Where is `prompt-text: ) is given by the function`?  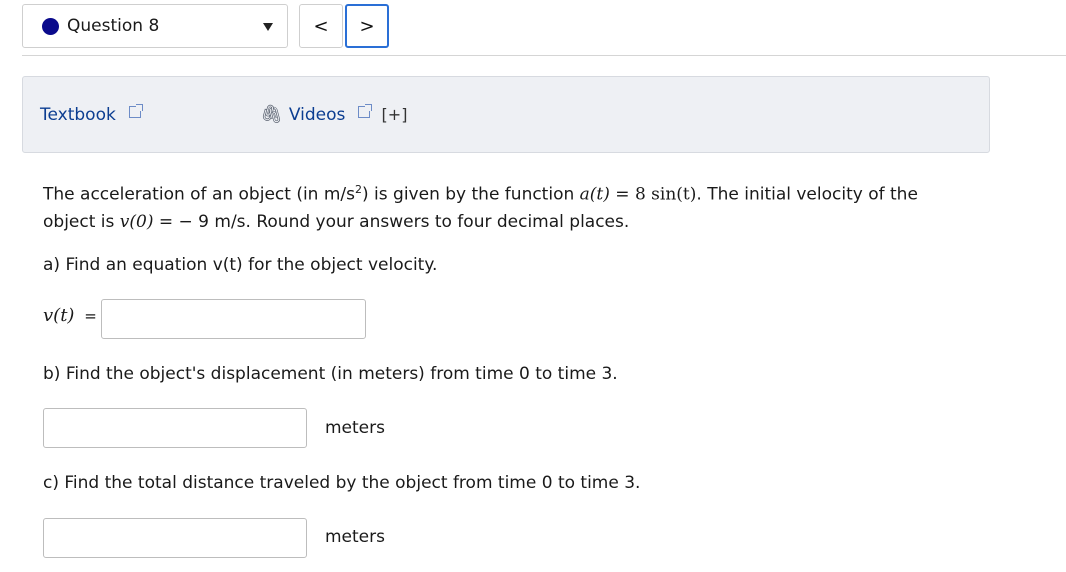
prompt-text: ) is given by the function is located at coordinates (471, 194).